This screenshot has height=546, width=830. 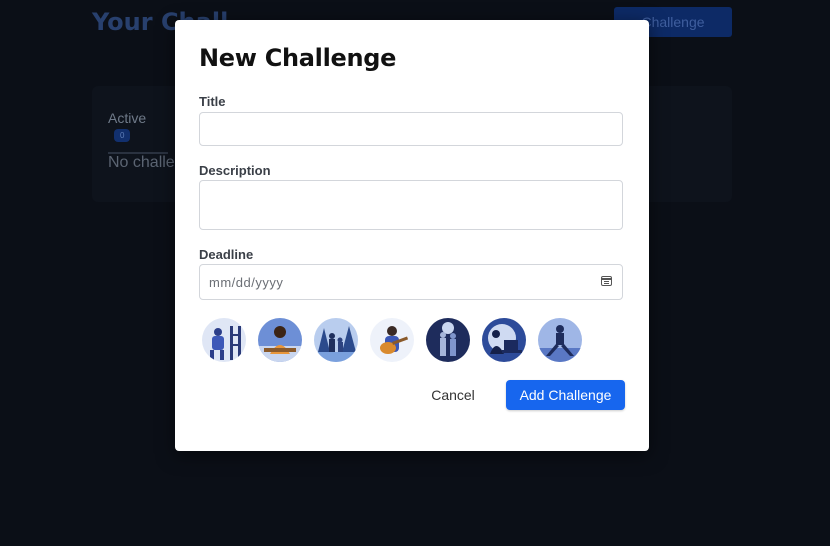 What do you see at coordinates (298, 58) in the screenshot?
I see `modal-title: New Challenge` at bounding box center [298, 58].